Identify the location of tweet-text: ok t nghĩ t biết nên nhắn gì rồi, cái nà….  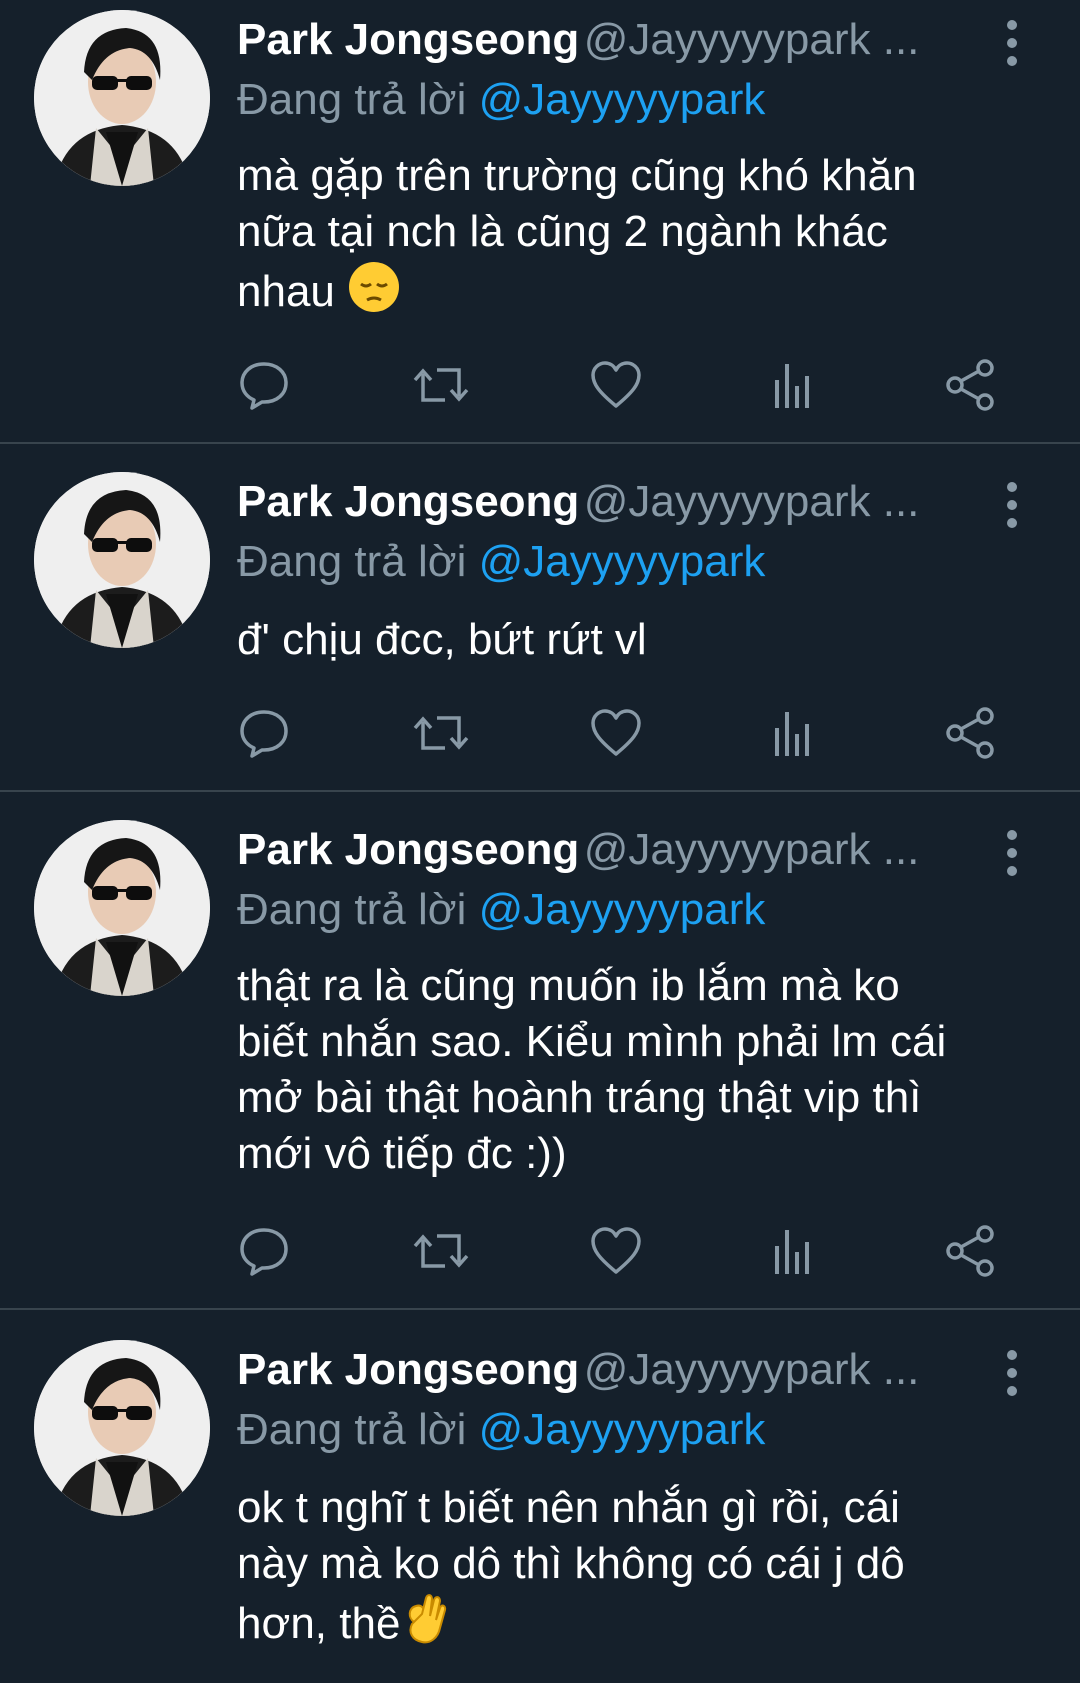
(637, 1570).